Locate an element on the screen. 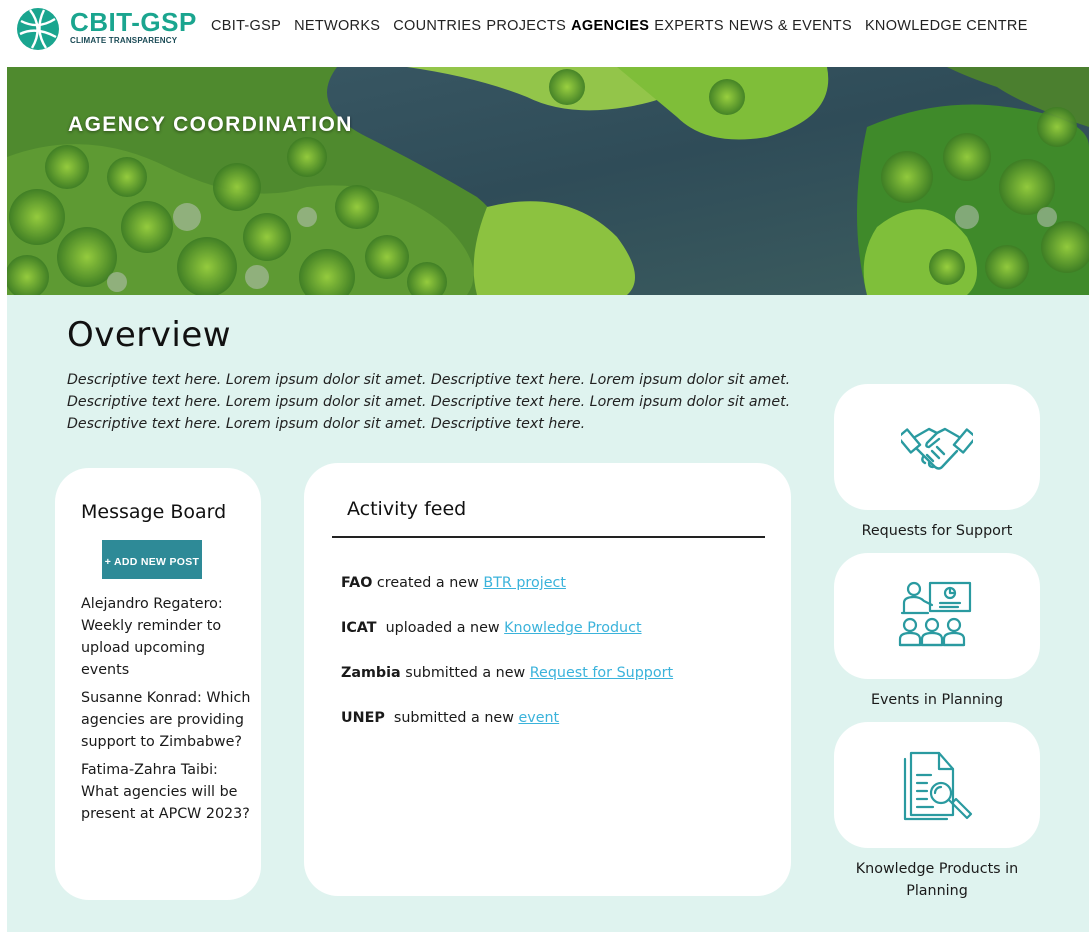  activity-link: Knowledge Product is located at coordinates (572, 628).